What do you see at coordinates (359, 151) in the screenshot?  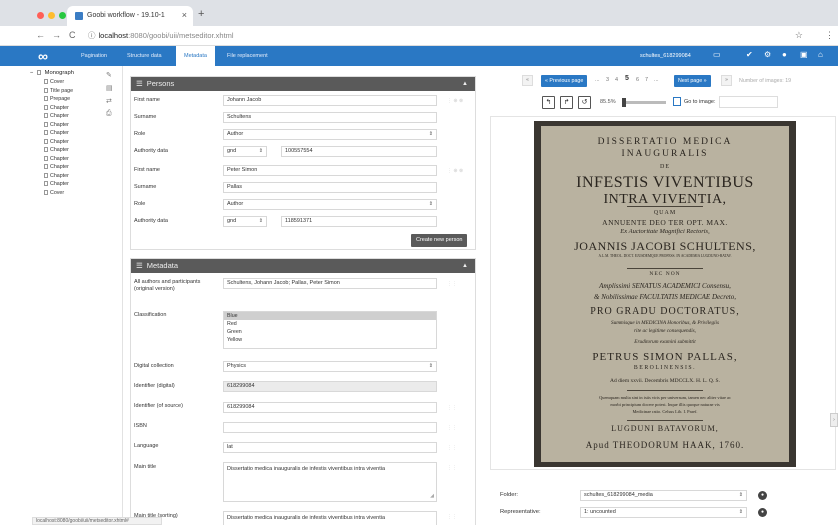 I see `authority-id-field: 100557554` at bounding box center [359, 151].